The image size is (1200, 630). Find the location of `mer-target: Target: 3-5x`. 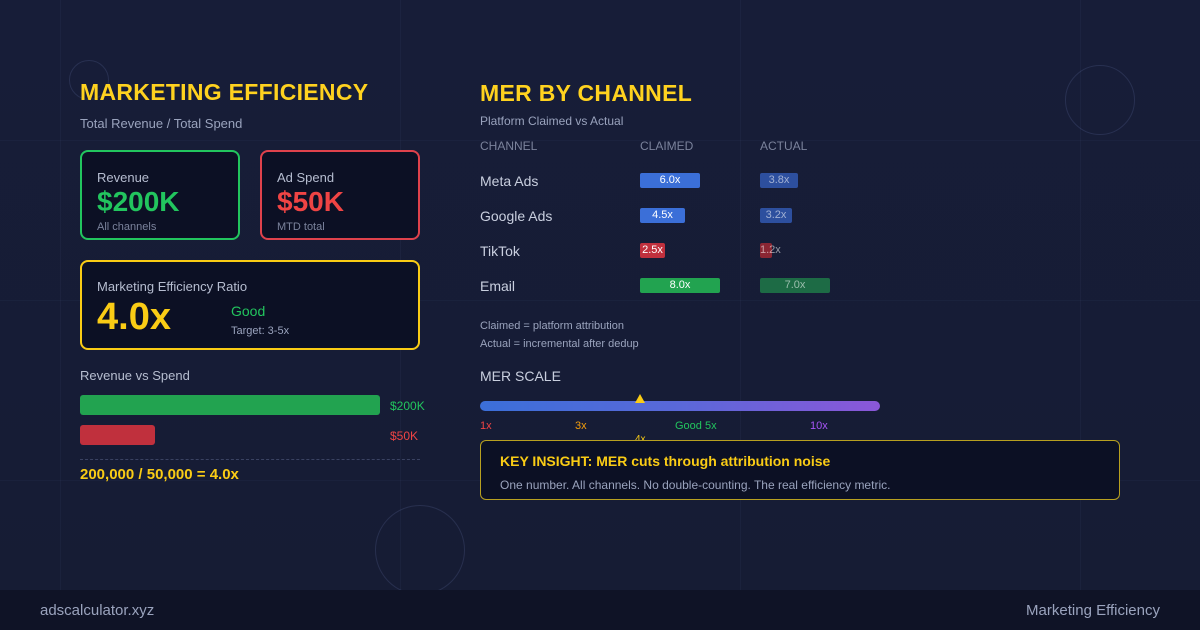

mer-target: Target: 3-5x is located at coordinates (260, 331).